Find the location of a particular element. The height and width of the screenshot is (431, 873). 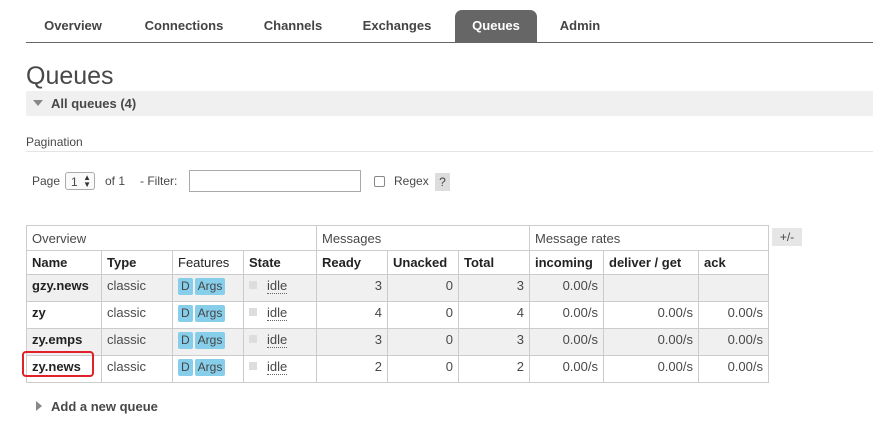

column-header-ready: Ready is located at coordinates (352, 262).